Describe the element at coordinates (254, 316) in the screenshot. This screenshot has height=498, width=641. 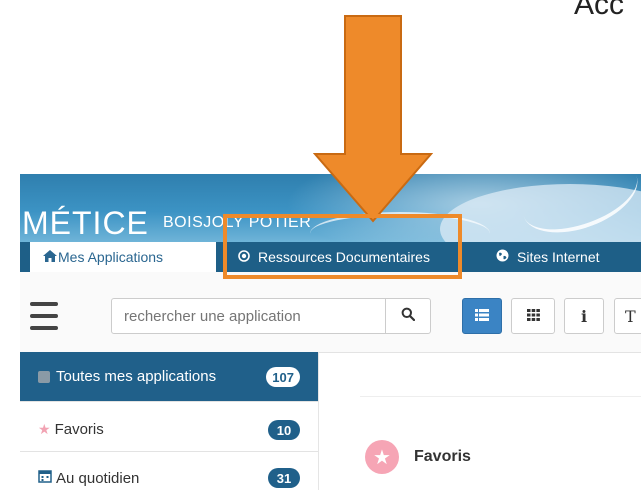
I see `search-input` at that location.